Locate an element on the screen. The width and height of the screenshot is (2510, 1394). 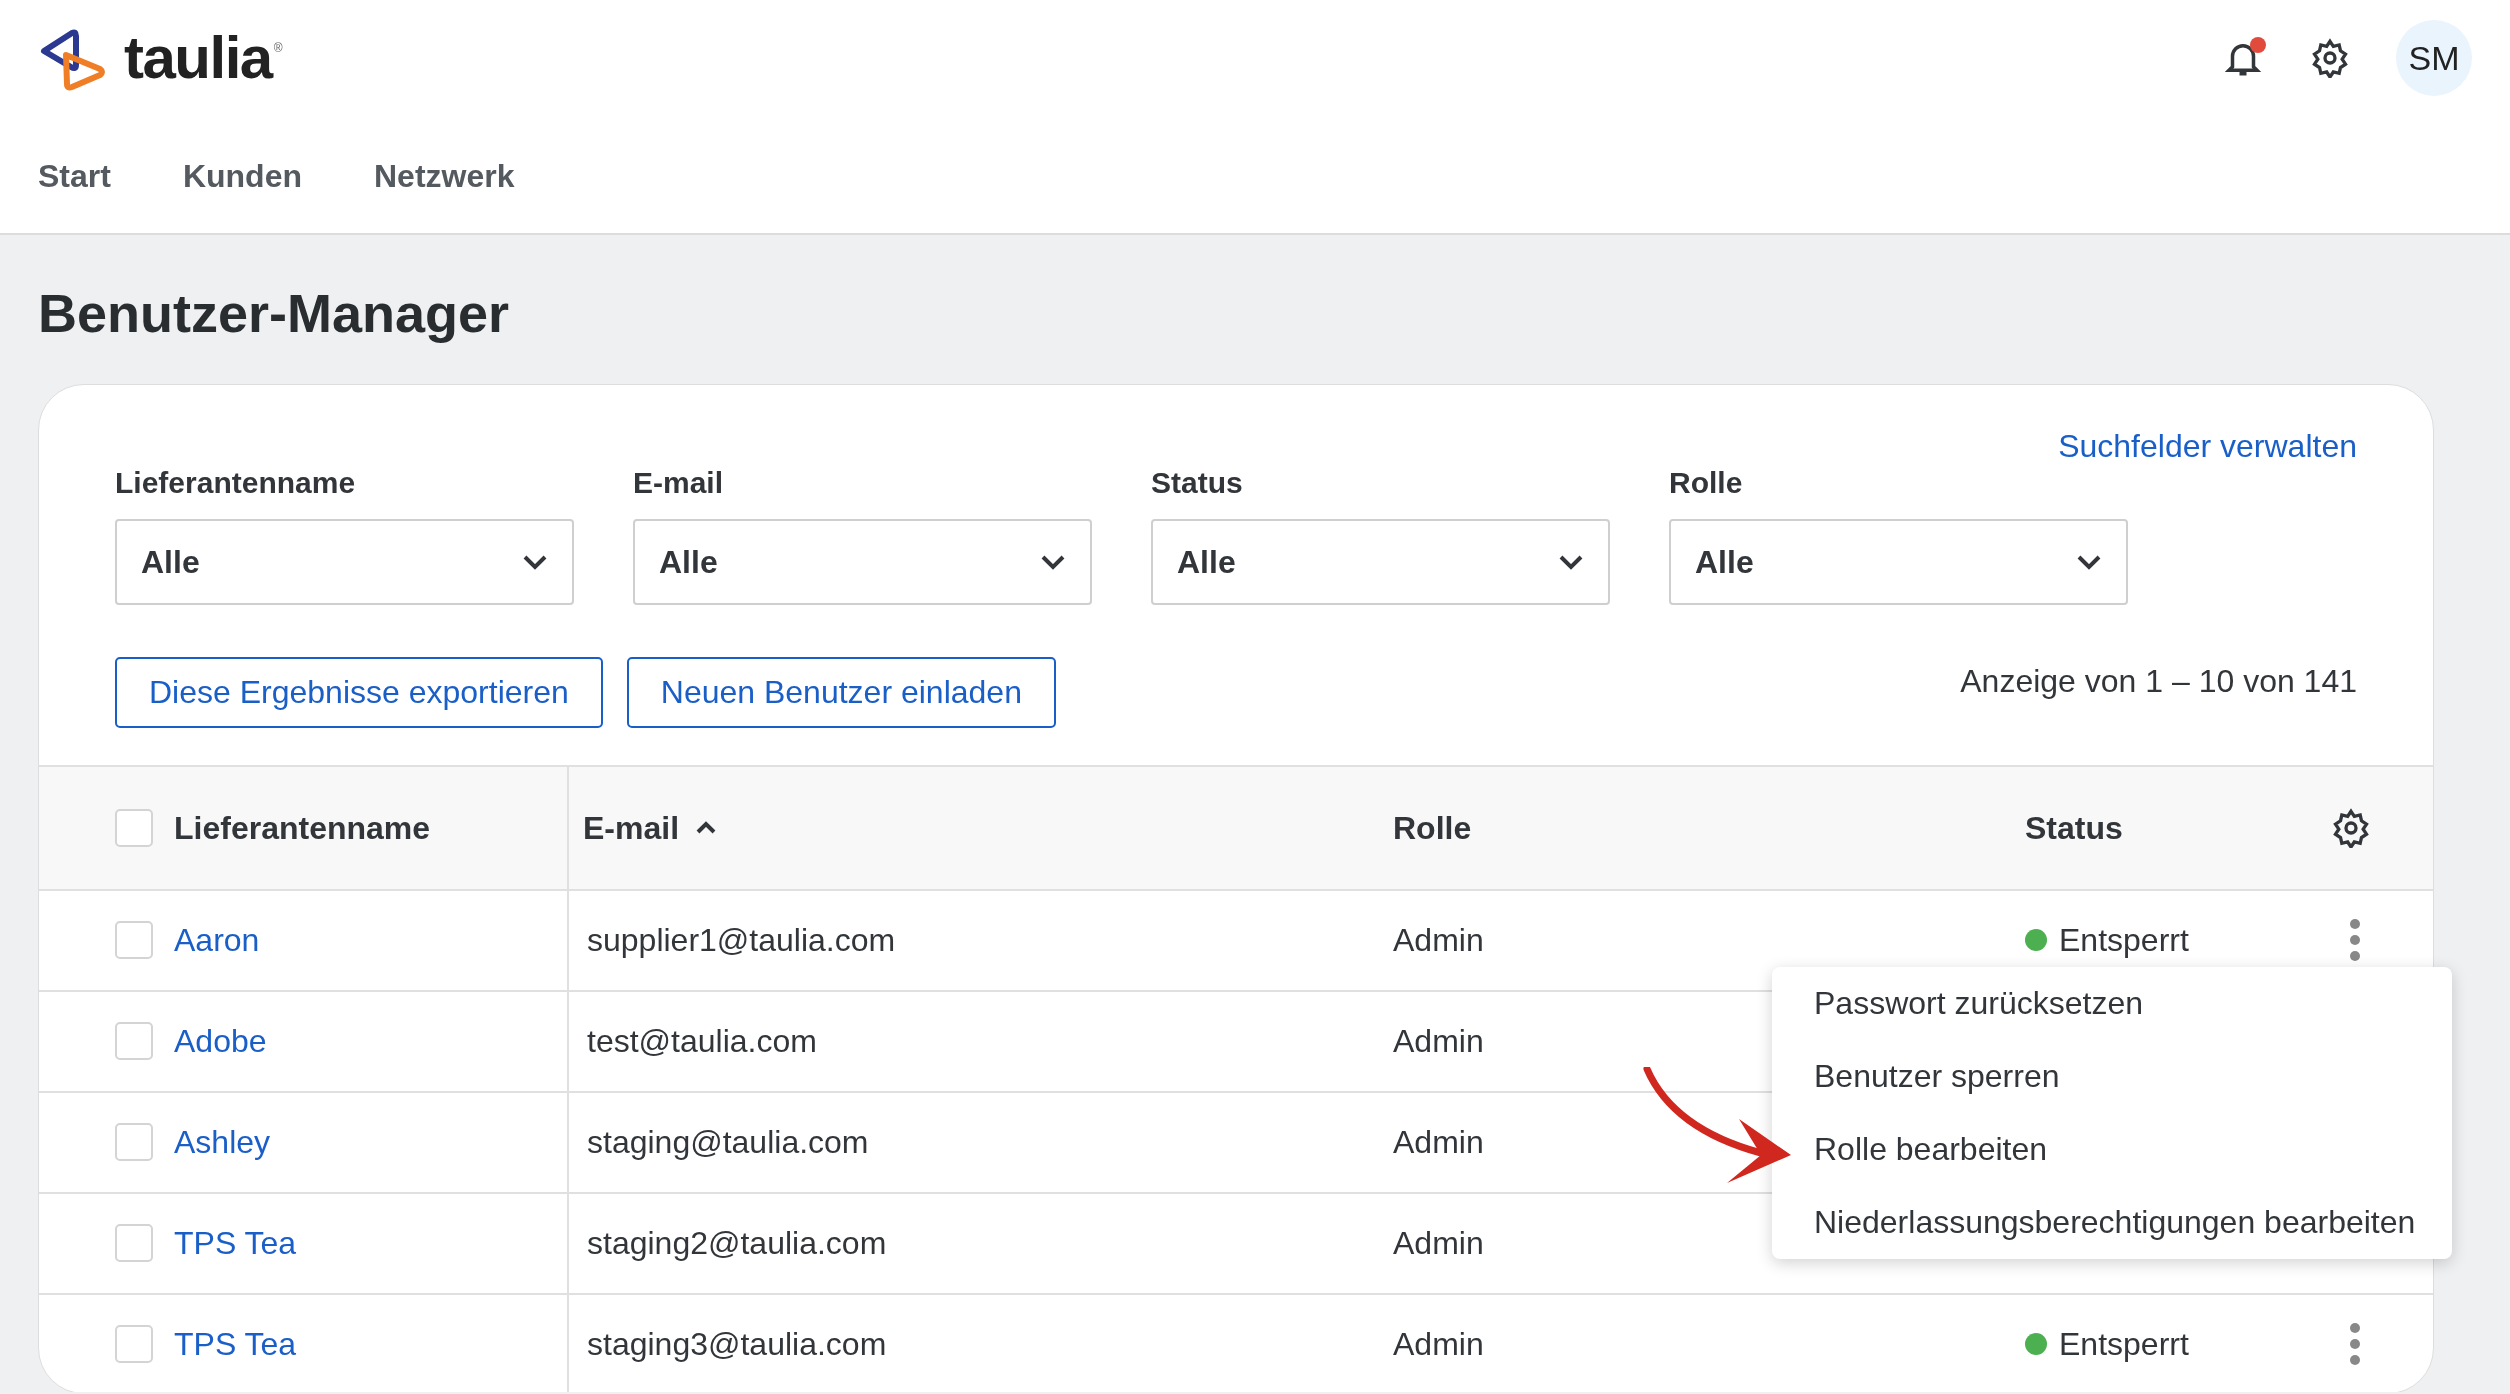
registered-mark: ® is located at coordinates (278, 48).